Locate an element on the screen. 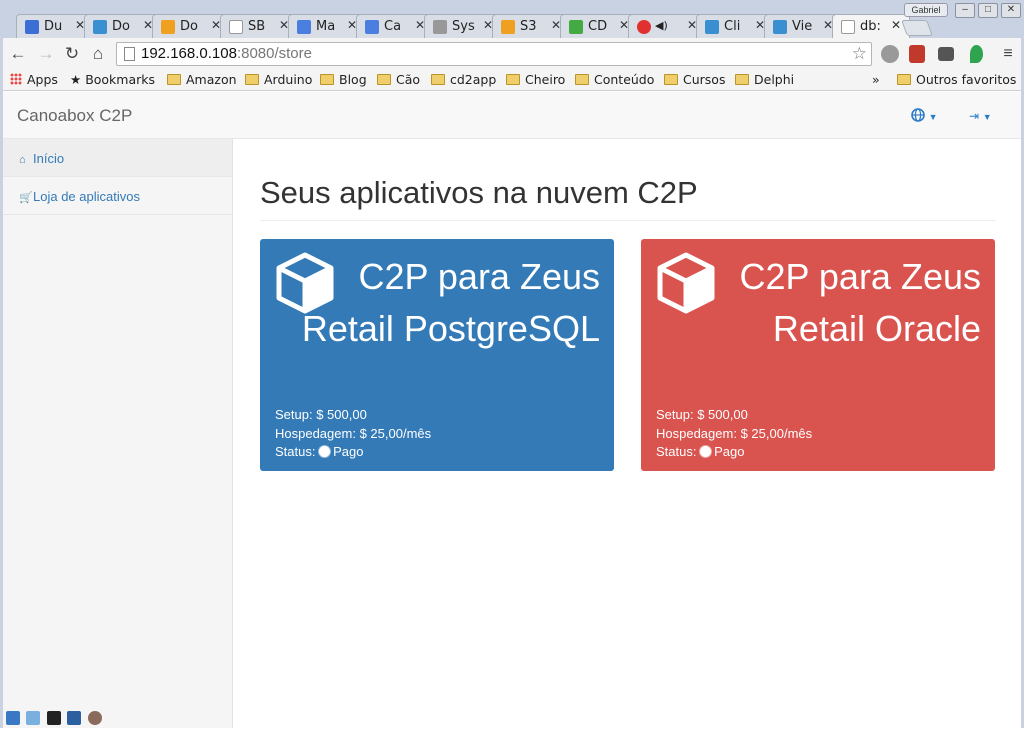 The image size is (1024, 730). sidebar-item-store: 🛒Loja de aplicativos is located at coordinates (117, 196).